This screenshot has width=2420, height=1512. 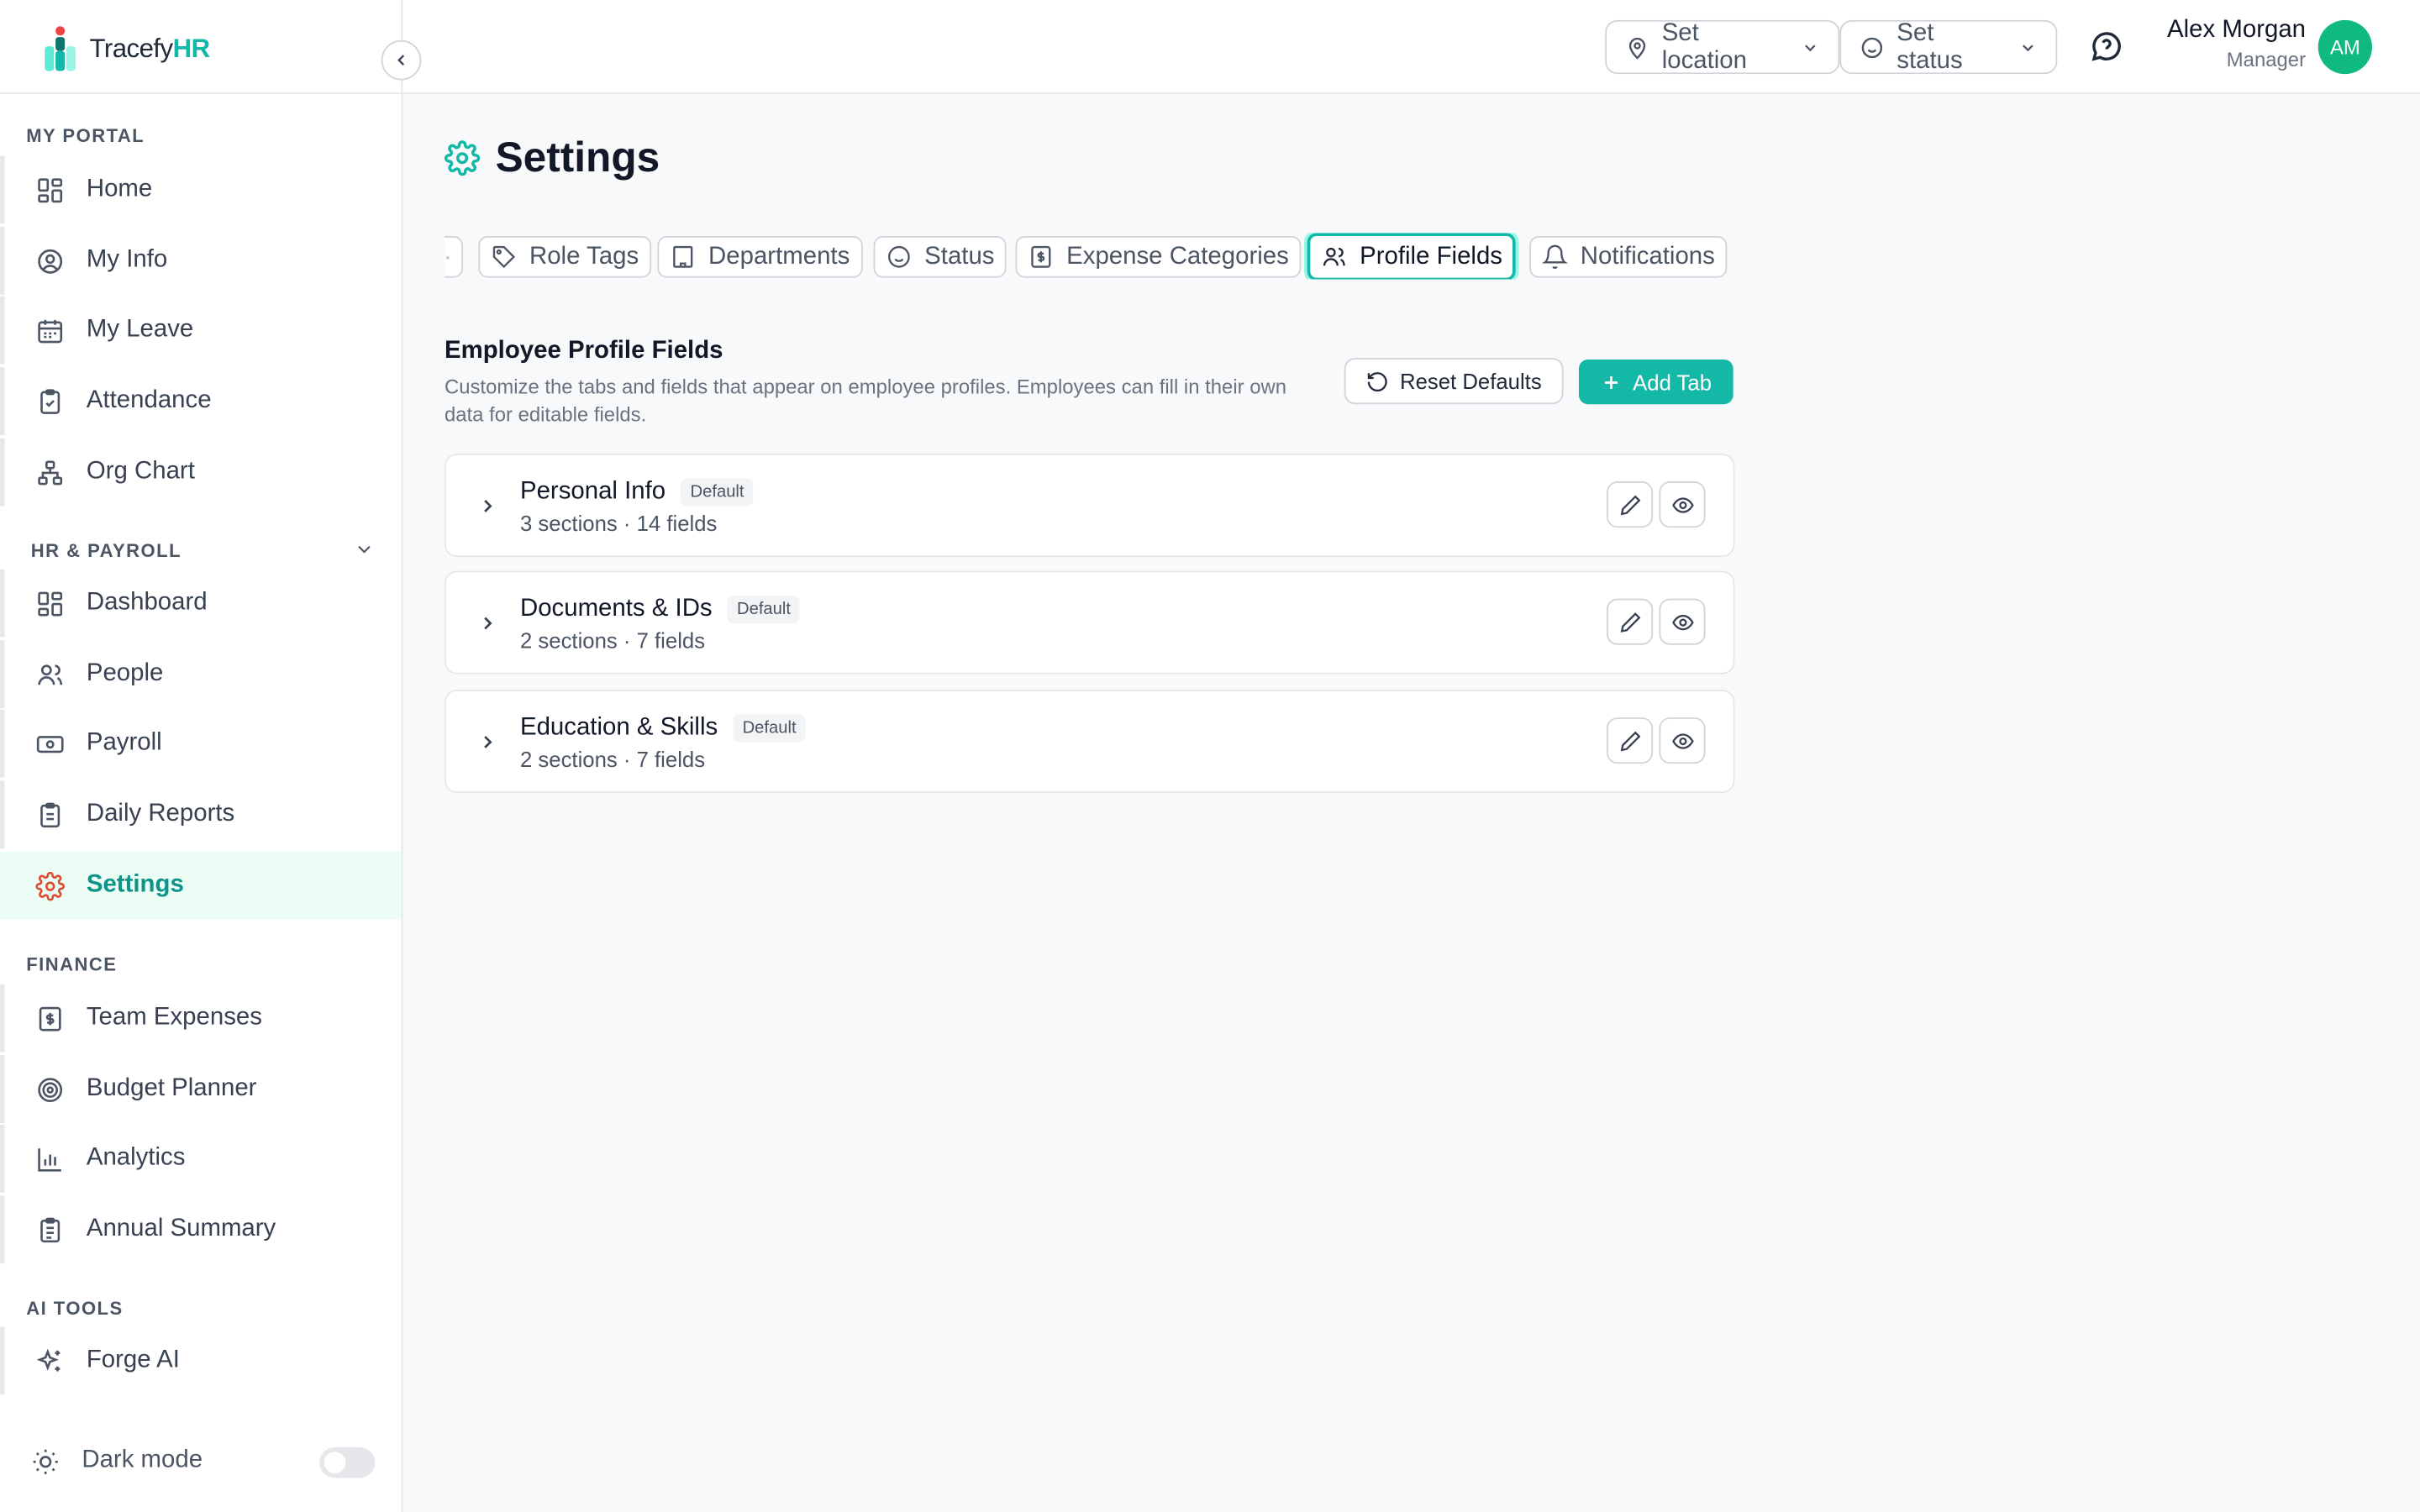 I want to click on set-status-button: Set status, so click(x=1948, y=46).